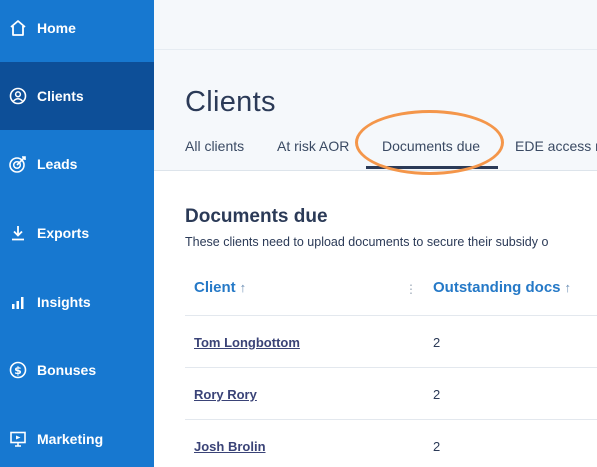 The height and width of the screenshot is (467, 597). Describe the element at coordinates (411, 289) in the screenshot. I see `column-menu-icon: ⋮` at that location.